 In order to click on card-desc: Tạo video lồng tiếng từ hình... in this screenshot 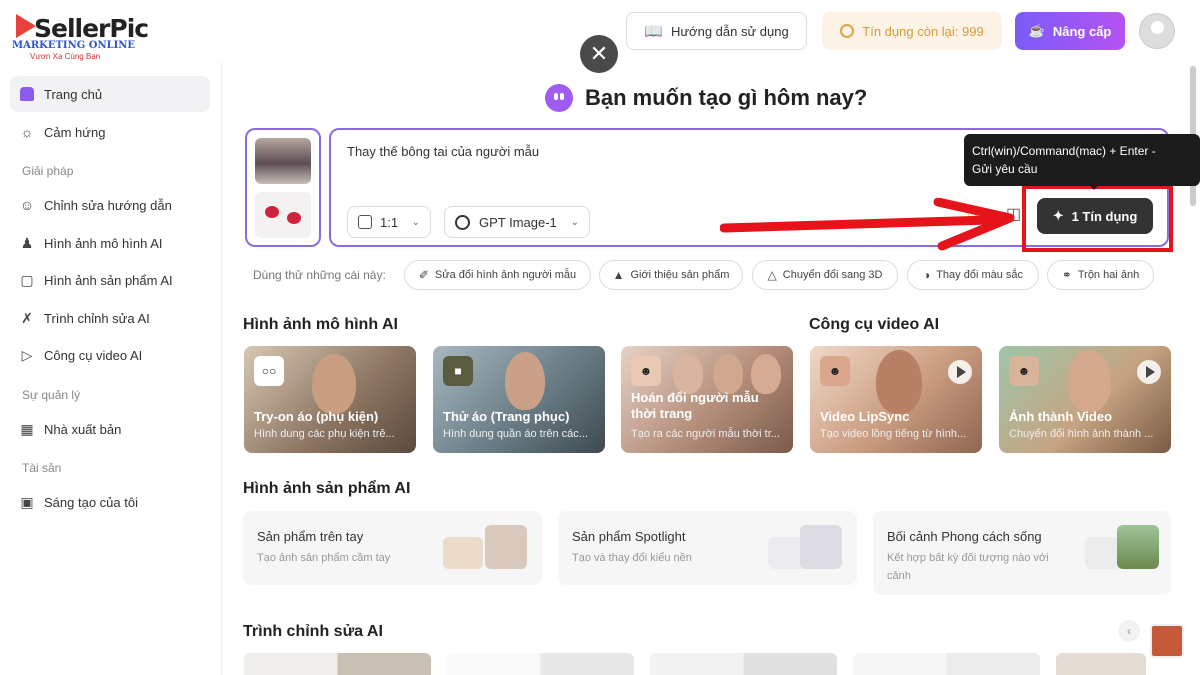, I will do `click(893, 434)`.